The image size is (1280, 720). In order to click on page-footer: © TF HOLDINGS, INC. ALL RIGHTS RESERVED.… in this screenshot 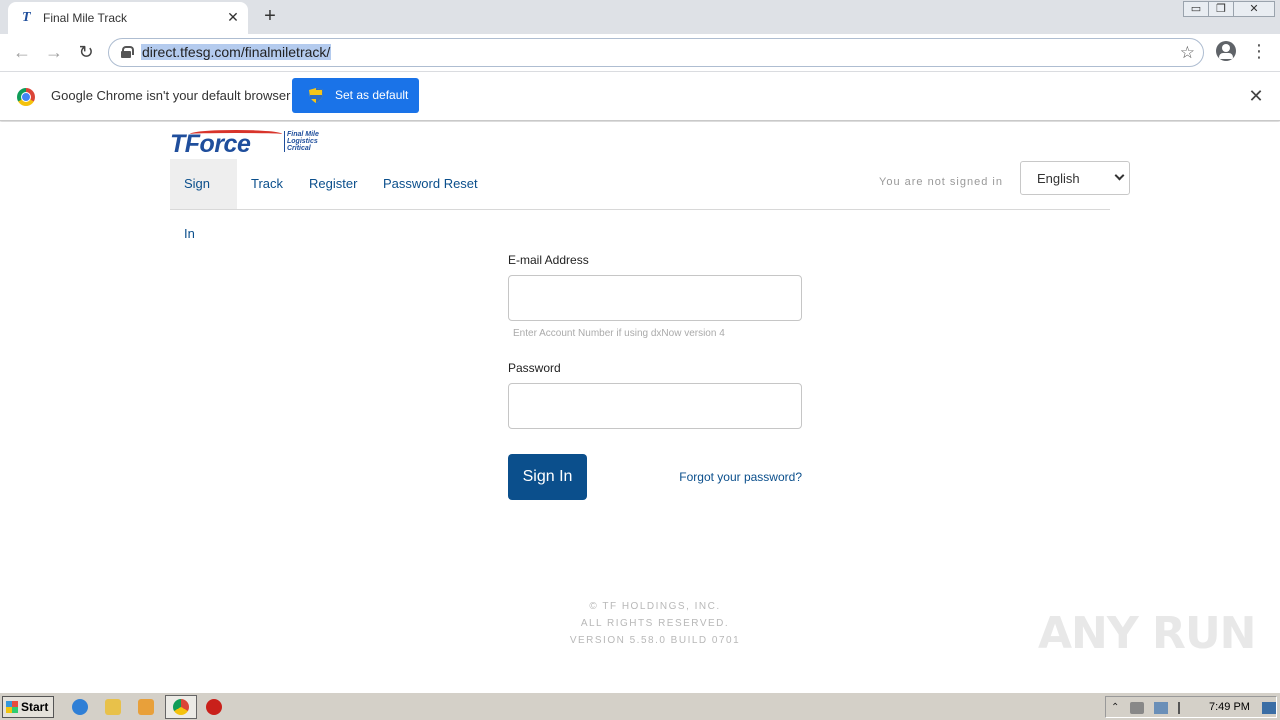, I will do `click(655, 623)`.